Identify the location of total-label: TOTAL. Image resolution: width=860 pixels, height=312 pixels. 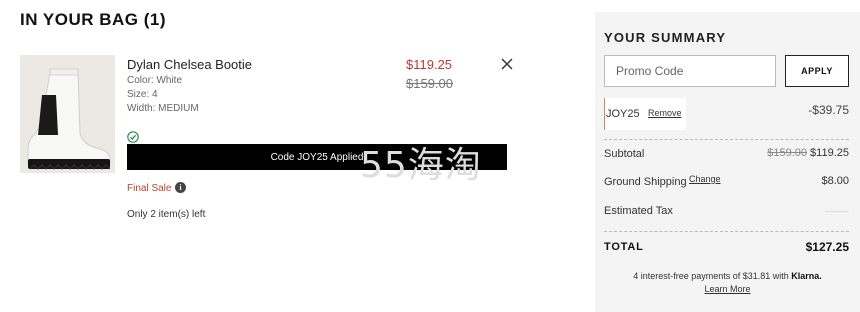
(624, 247).